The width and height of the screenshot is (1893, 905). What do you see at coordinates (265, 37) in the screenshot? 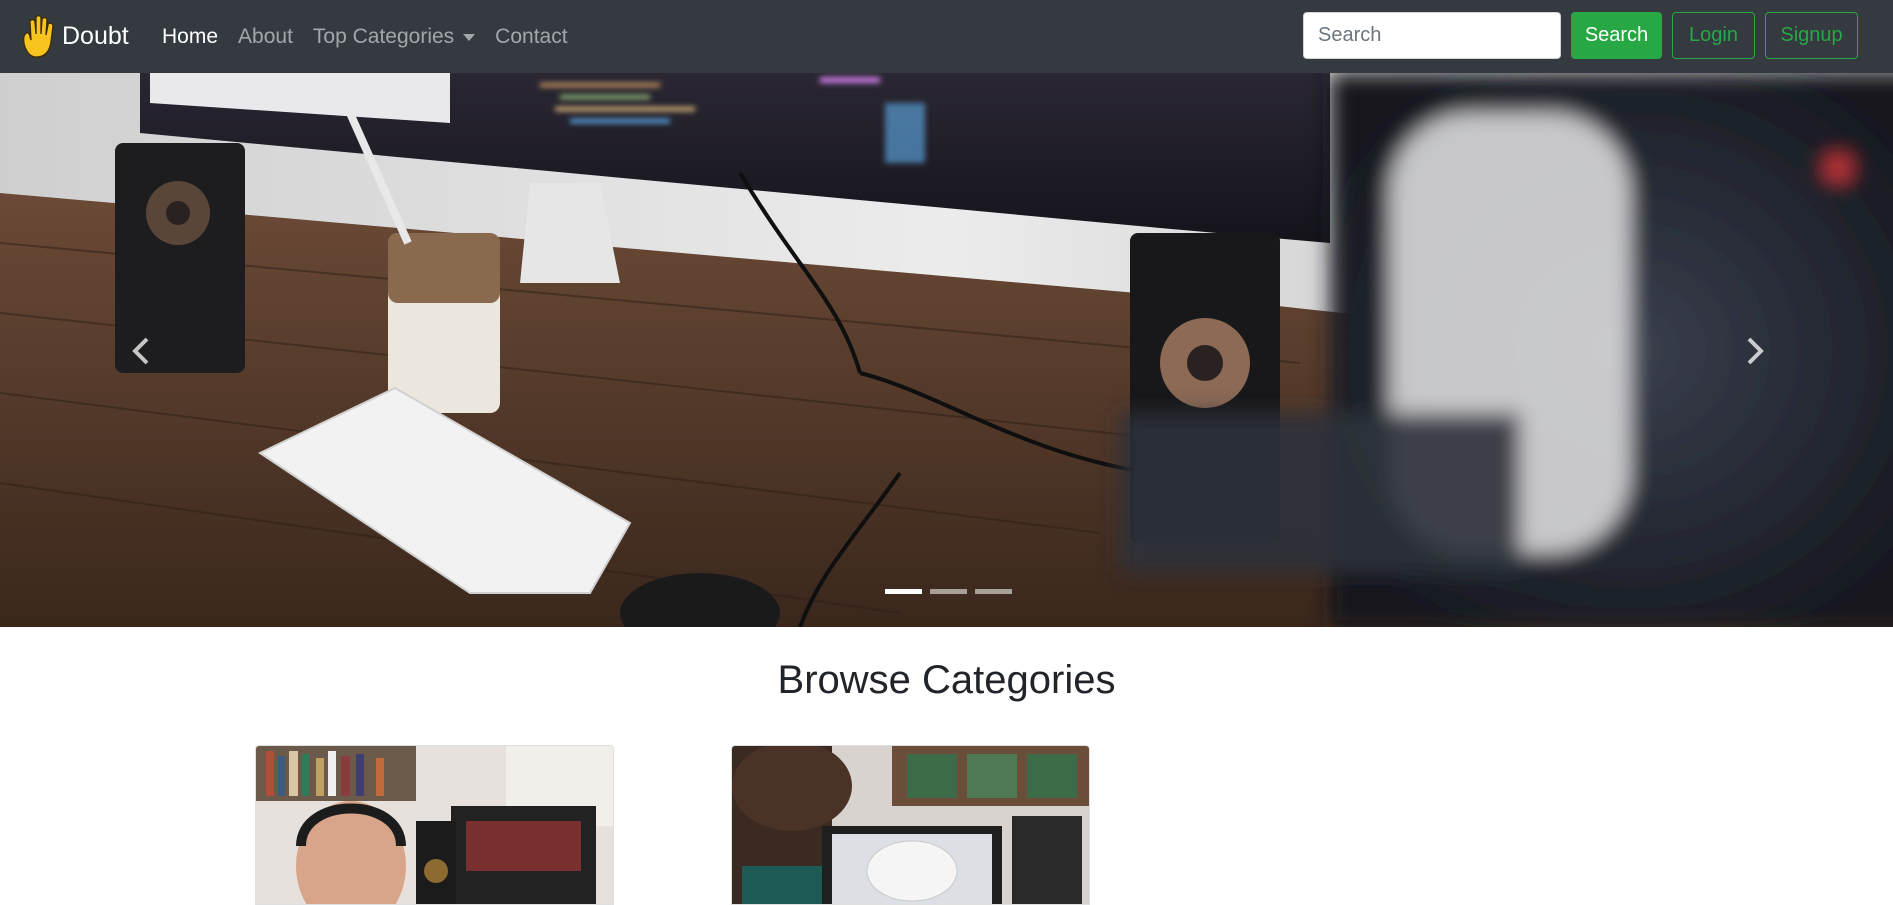
I see `nav-link-about: About` at bounding box center [265, 37].